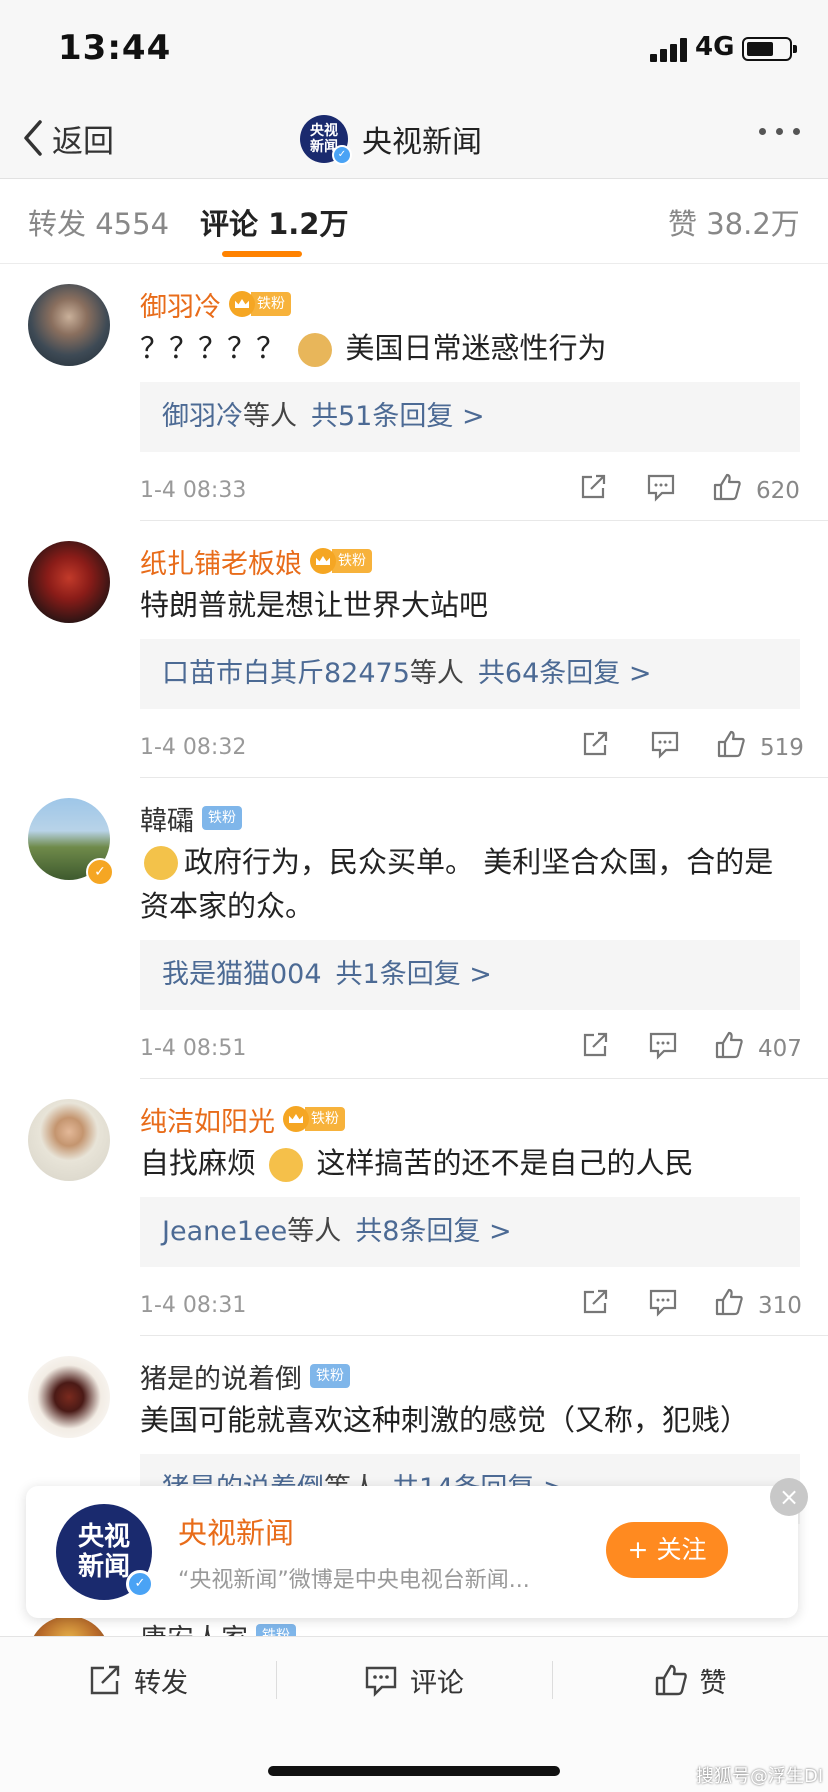  I want to click on like-button: 赞, so click(690, 1680).